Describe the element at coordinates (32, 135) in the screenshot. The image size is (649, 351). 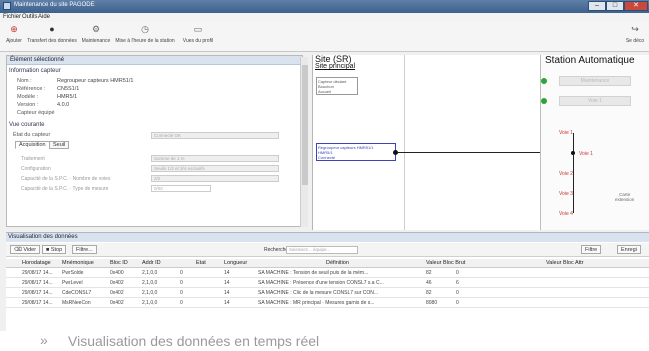
I see `state-label: État du capteur` at that location.